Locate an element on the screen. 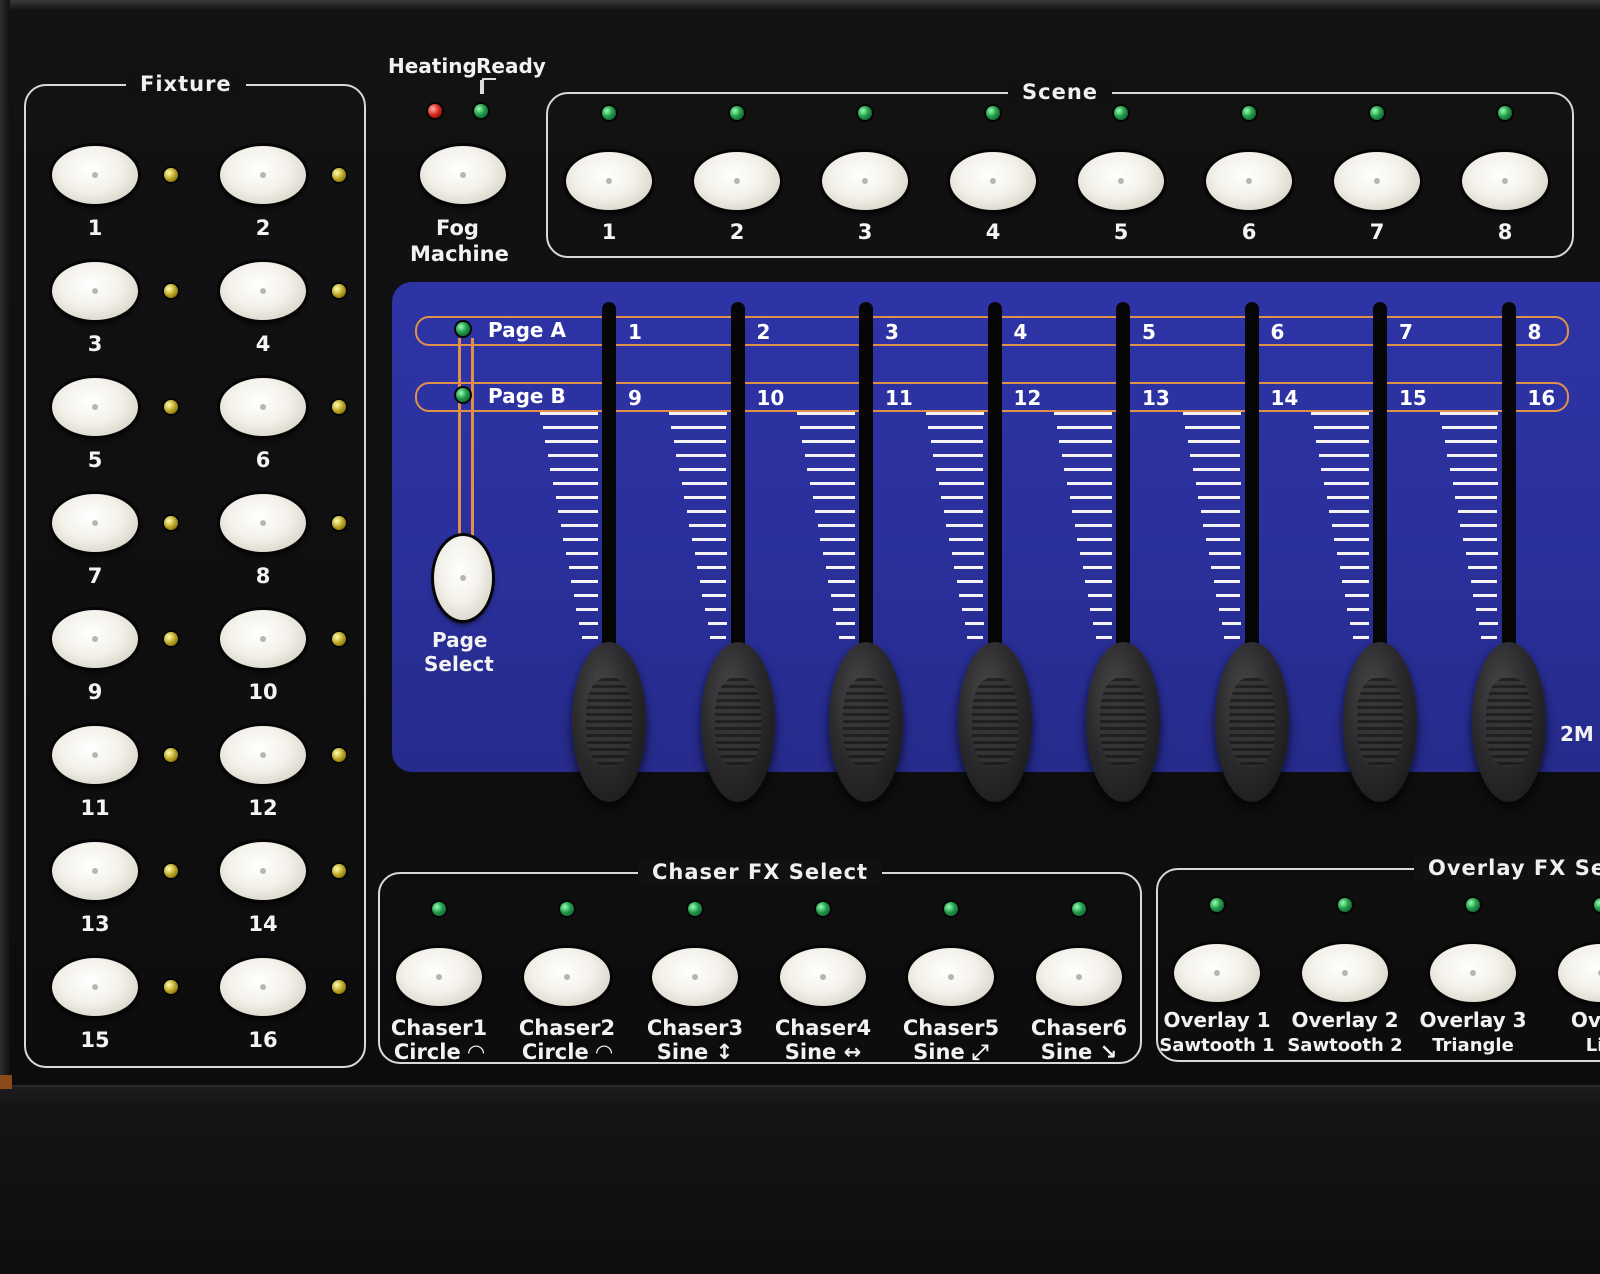 The width and height of the screenshot is (1600, 1274). fixture-number-label: 8 is located at coordinates (263, 576).